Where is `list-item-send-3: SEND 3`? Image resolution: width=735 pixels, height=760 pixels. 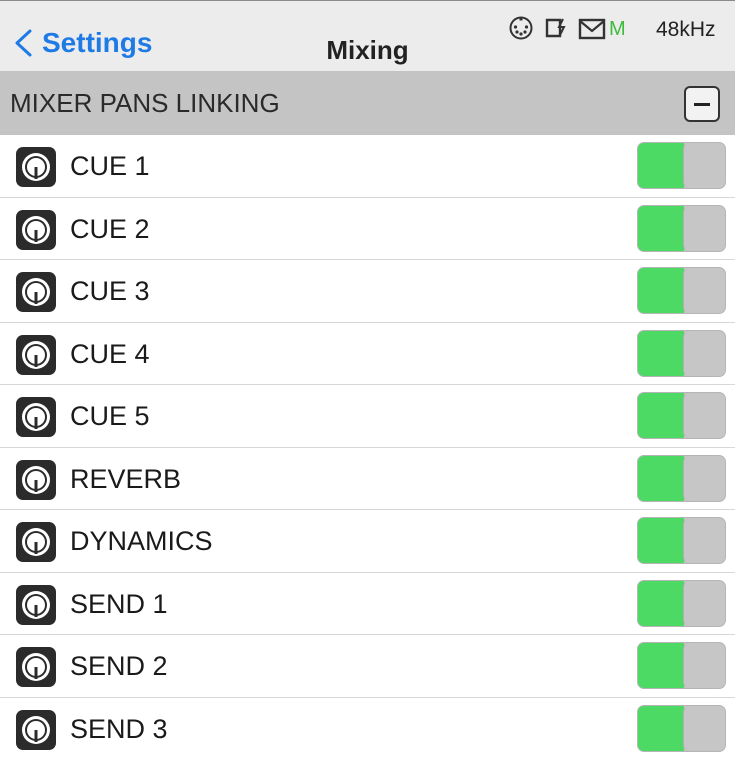 list-item-send-3: SEND 3 is located at coordinates (367, 729).